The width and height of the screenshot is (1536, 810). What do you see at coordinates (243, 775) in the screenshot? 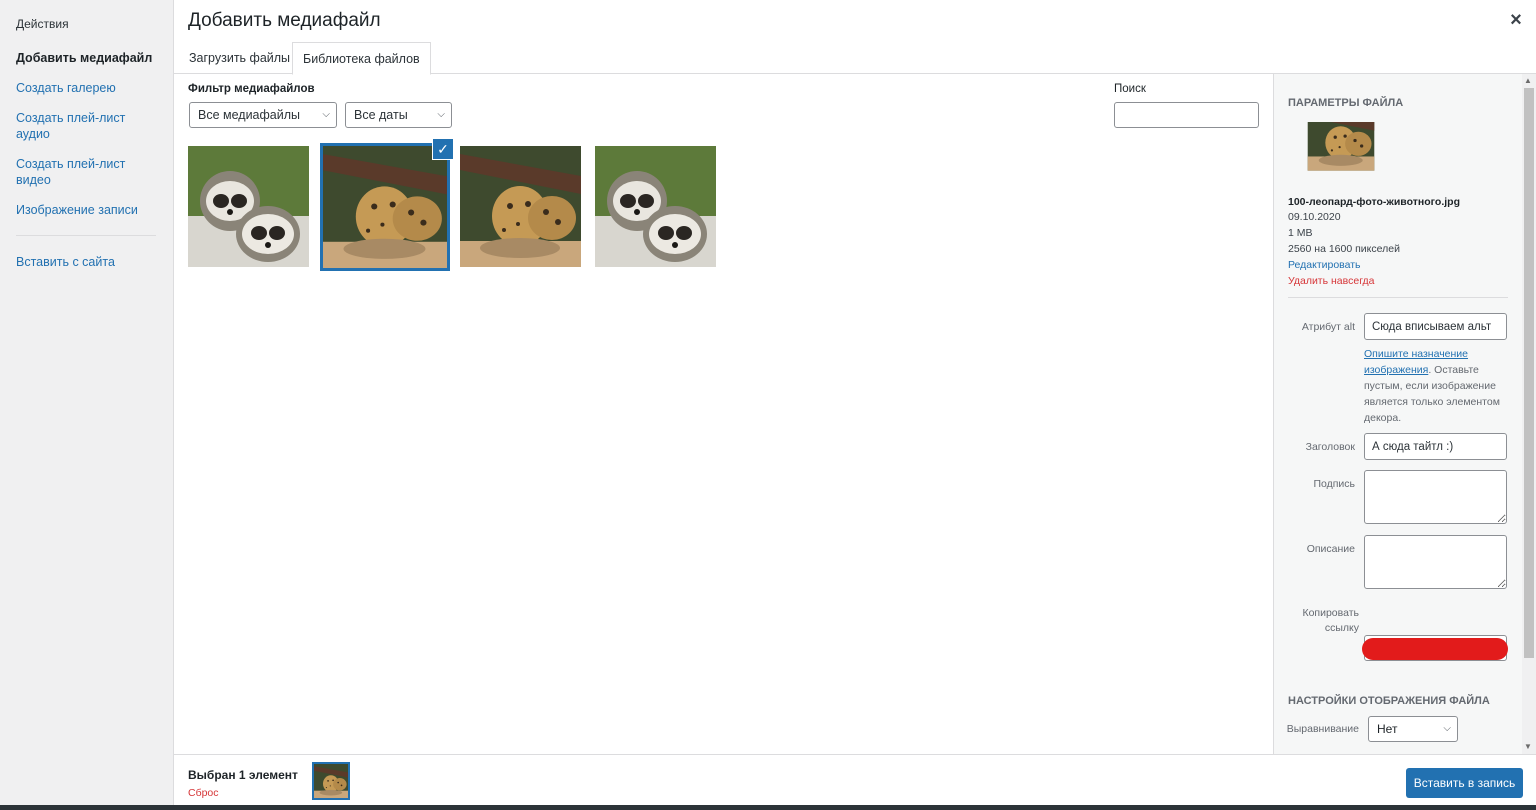
I see `selection-count: Выбран 1 элемент` at bounding box center [243, 775].